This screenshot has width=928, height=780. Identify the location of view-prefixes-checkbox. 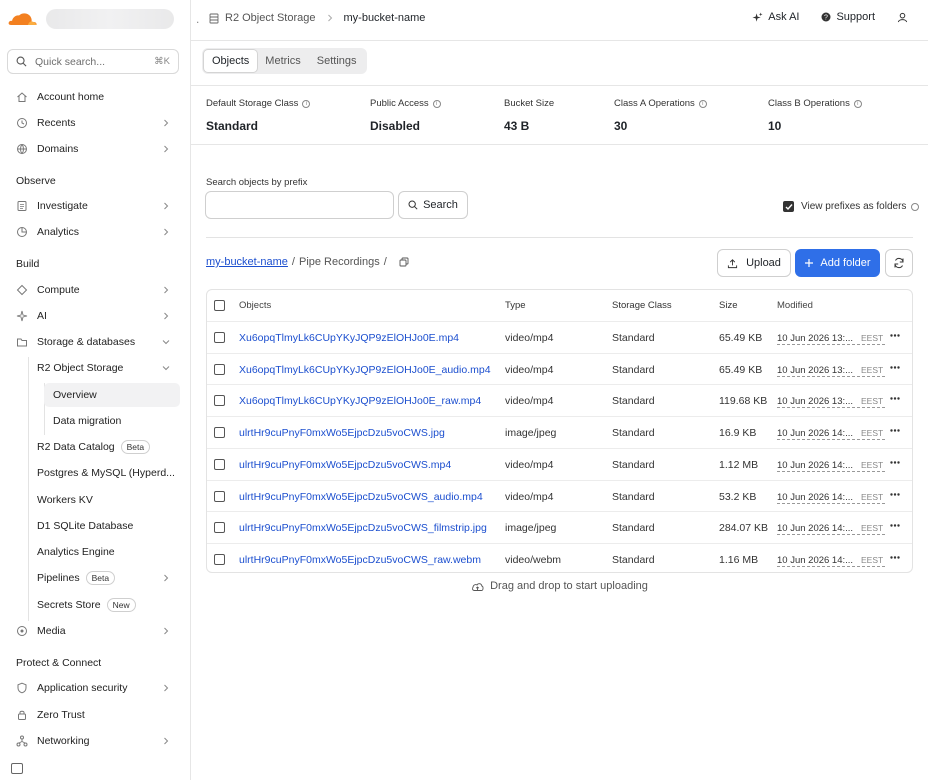
(788, 206).